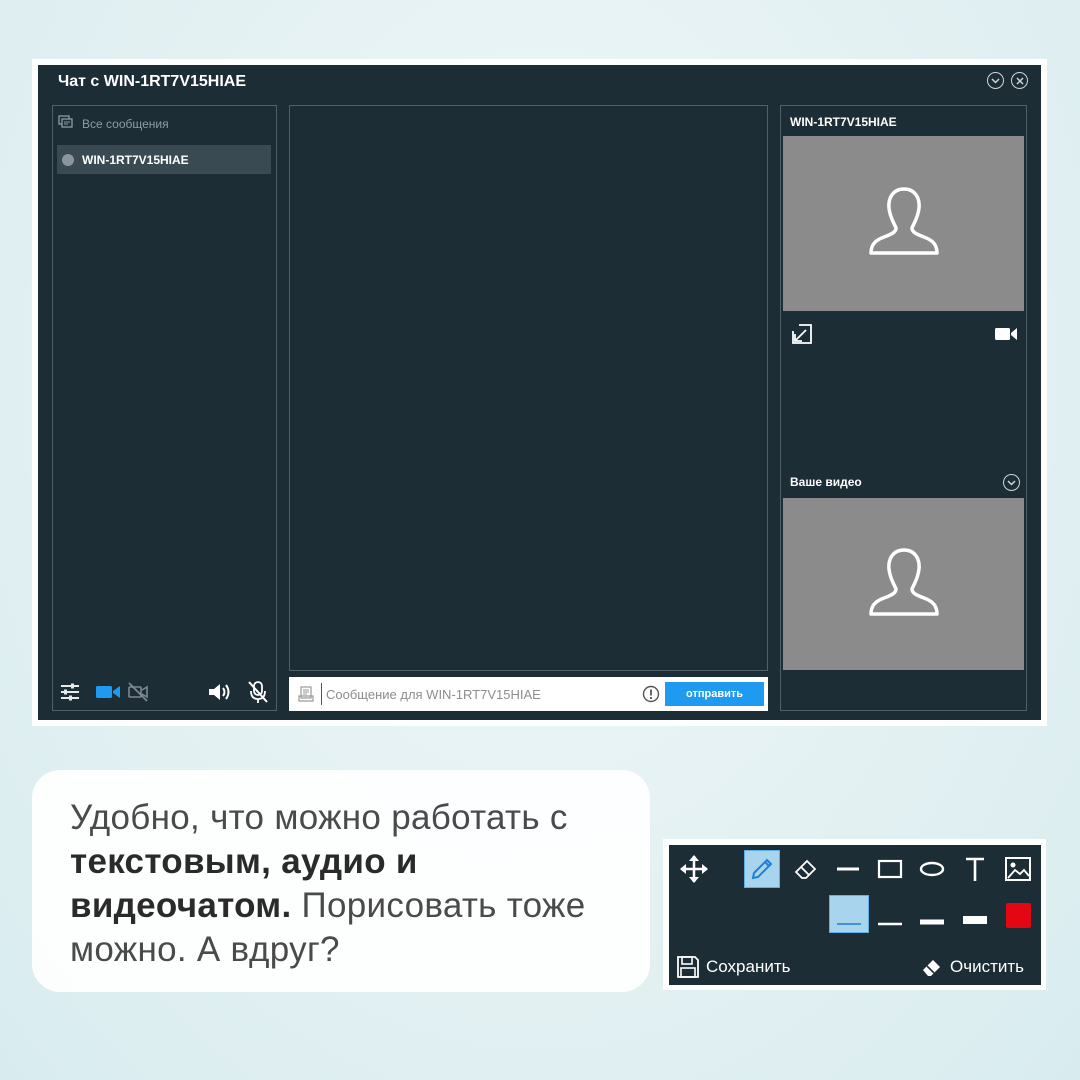 This screenshot has height=1080, width=1080. What do you see at coordinates (975, 869) in the screenshot?
I see `text-icon` at bounding box center [975, 869].